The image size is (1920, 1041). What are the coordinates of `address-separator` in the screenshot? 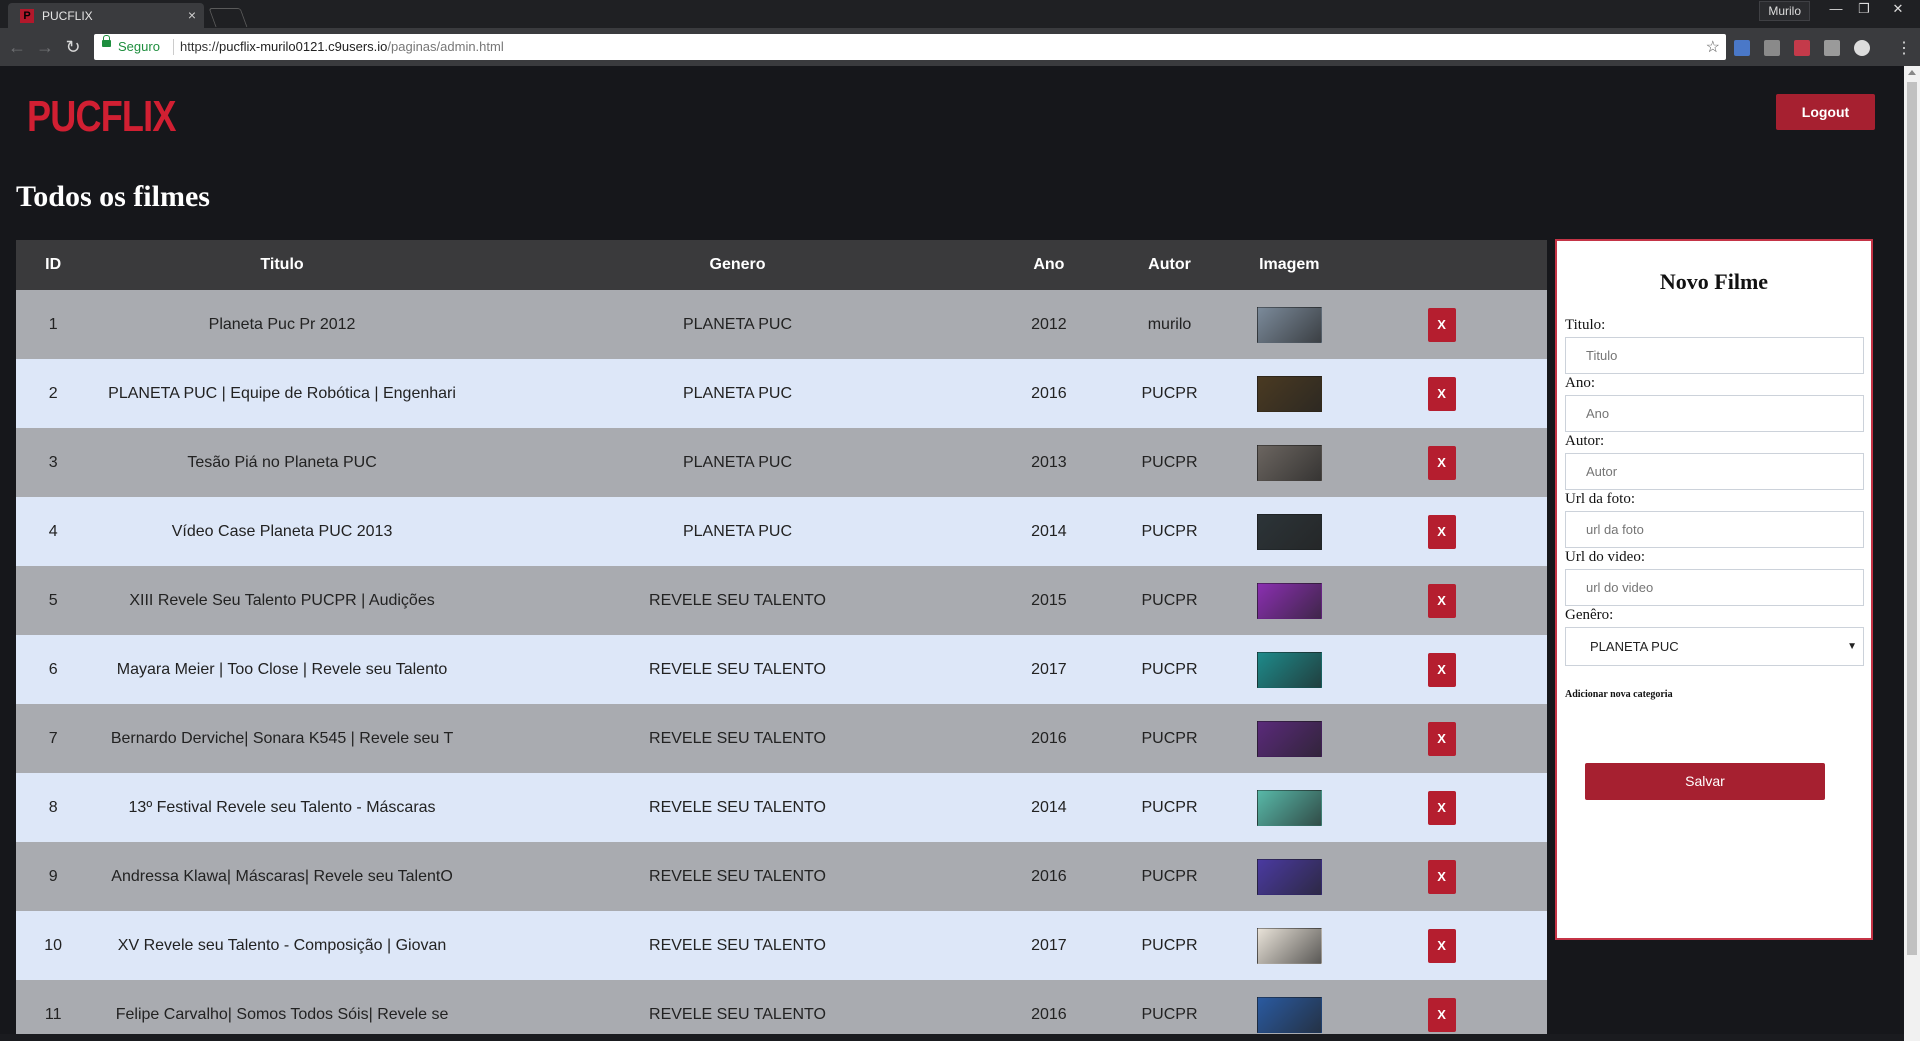 It's located at (173, 47).